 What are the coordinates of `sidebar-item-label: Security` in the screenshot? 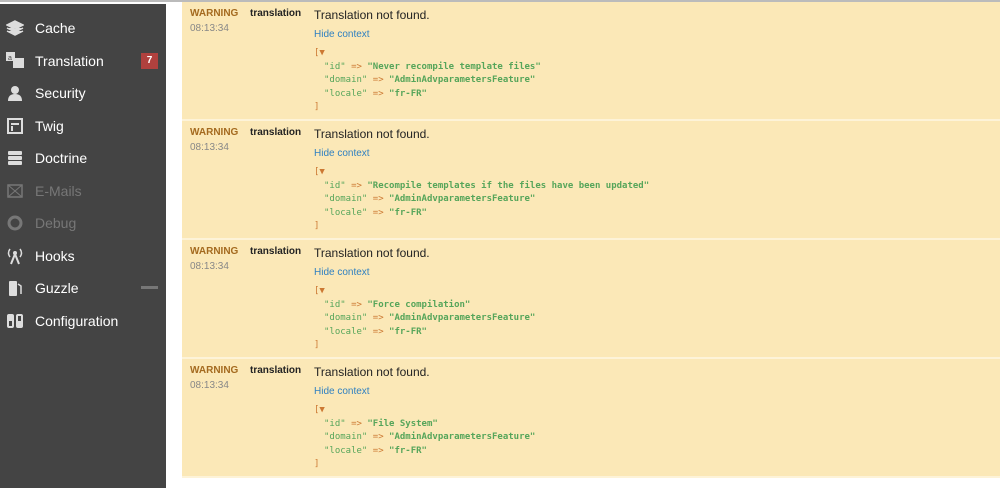 It's located at (60, 93).